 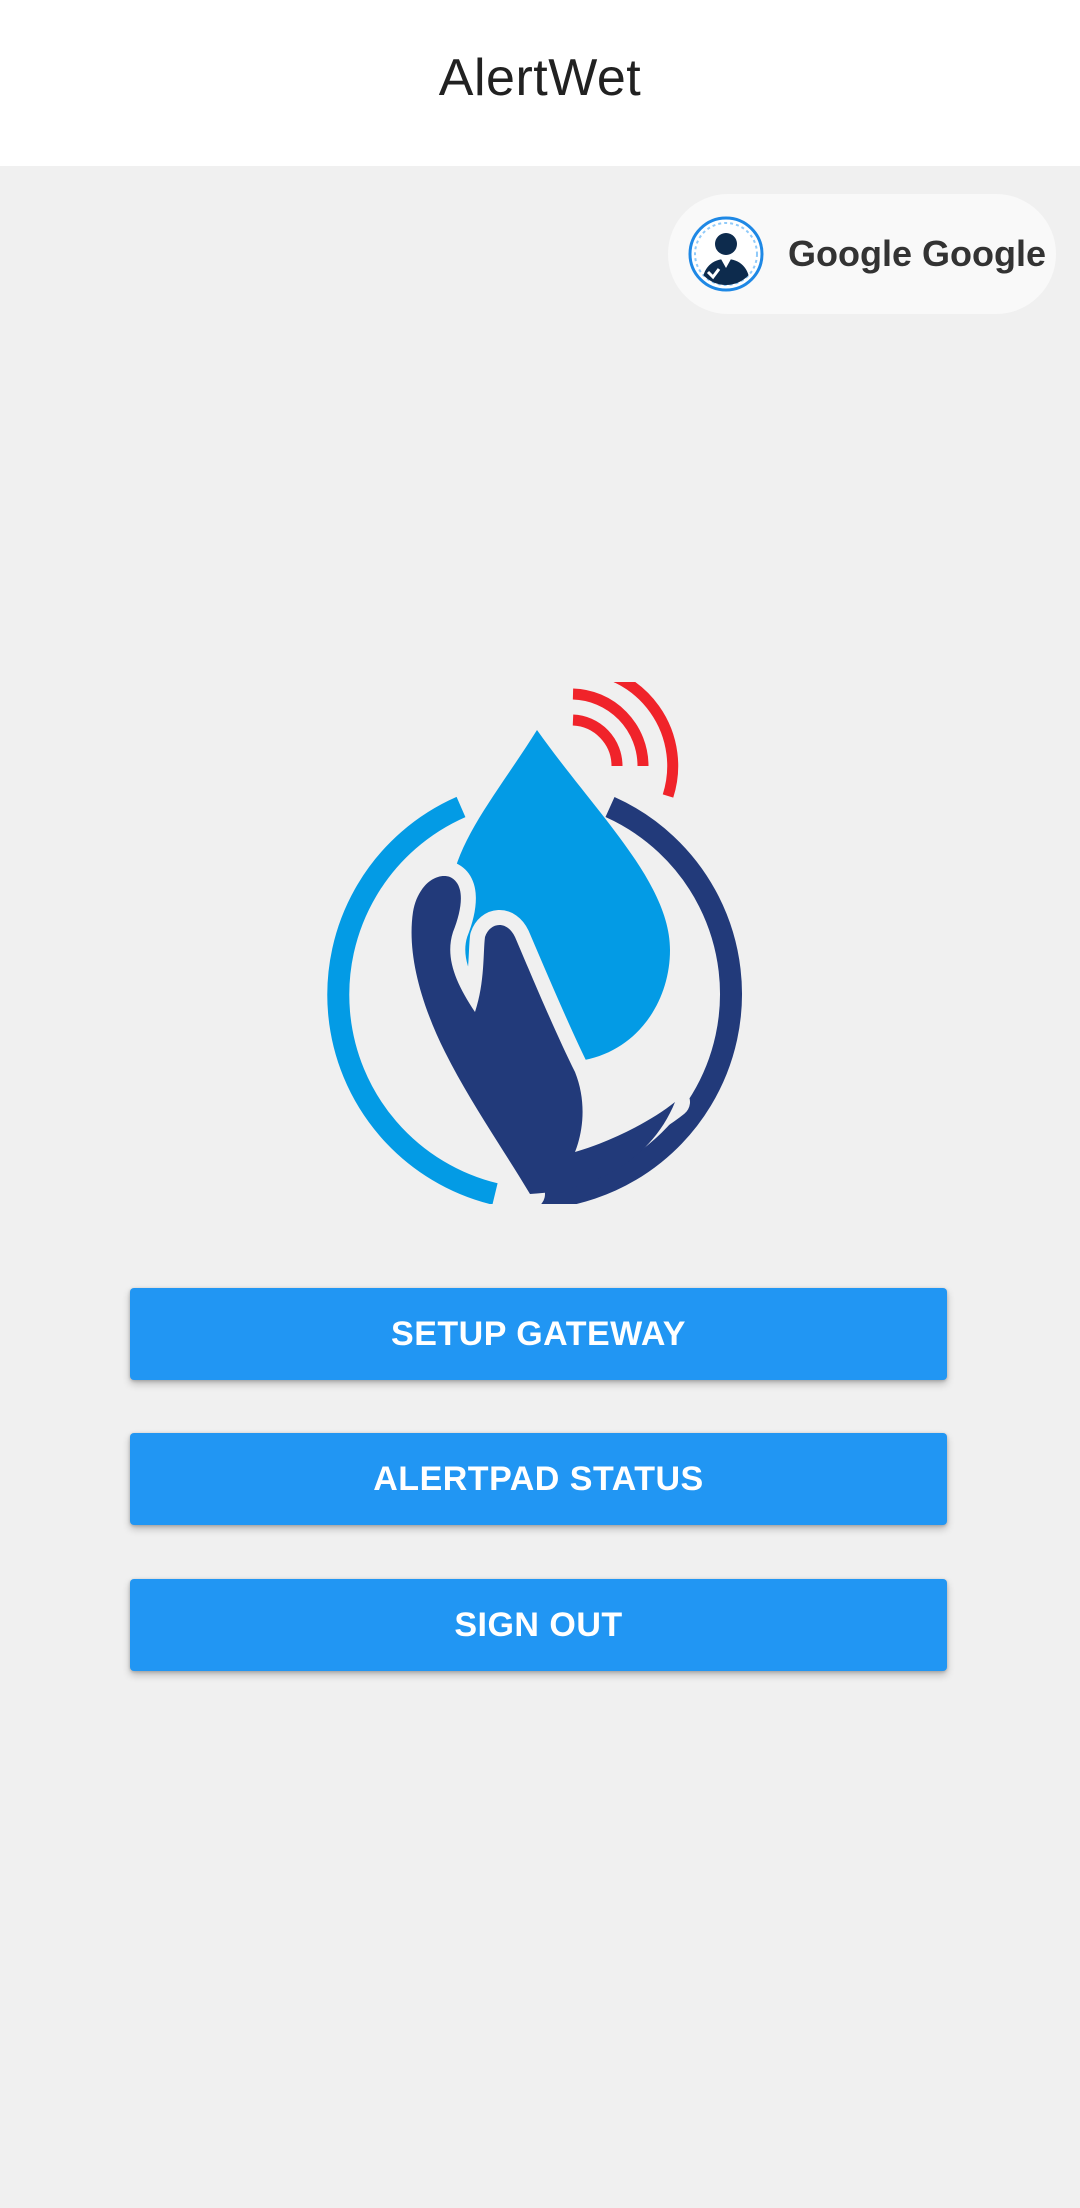 I want to click on app-title: AlertWet, so click(x=540, y=78).